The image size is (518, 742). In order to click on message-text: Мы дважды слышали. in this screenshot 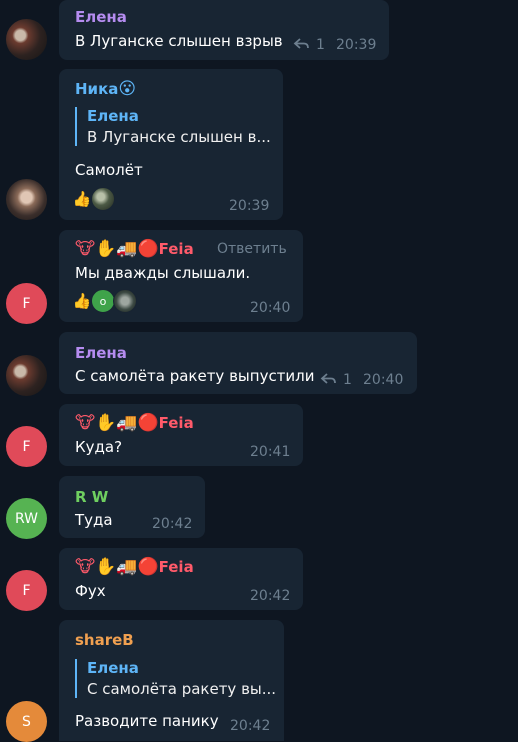, I will do `click(163, 273)`.